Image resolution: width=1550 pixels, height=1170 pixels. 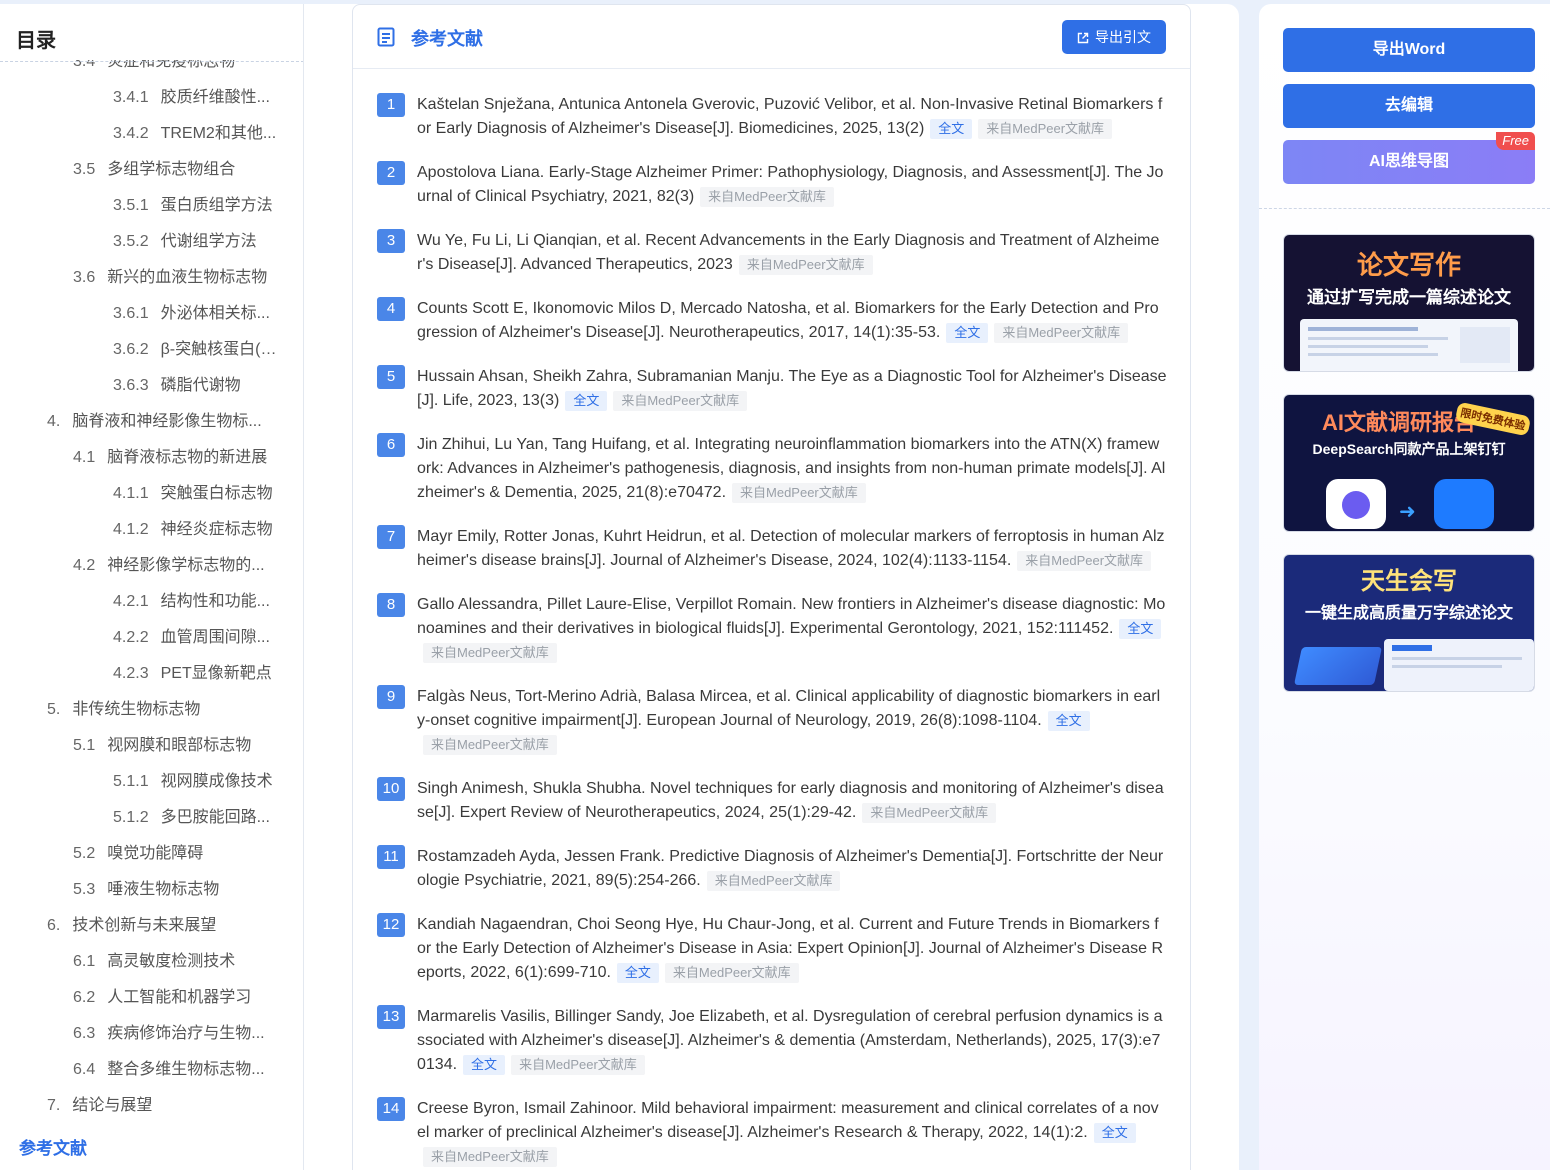 I want to click on toc-item-number: 5.3, so click(x=84, y=889).